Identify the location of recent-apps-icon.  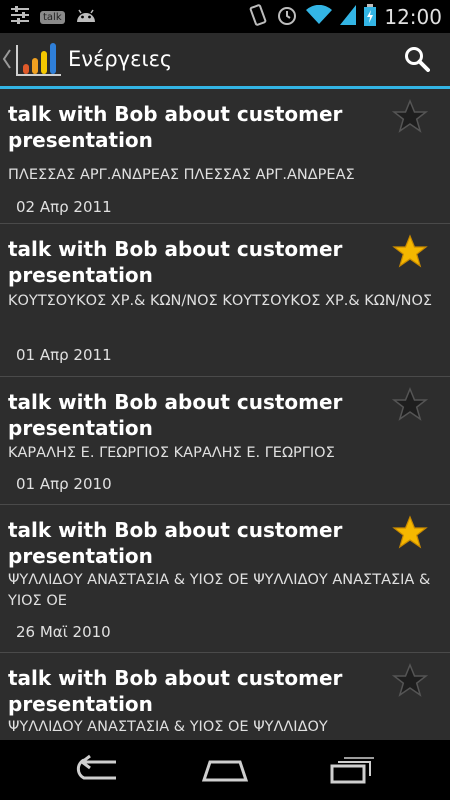
(351, 772).